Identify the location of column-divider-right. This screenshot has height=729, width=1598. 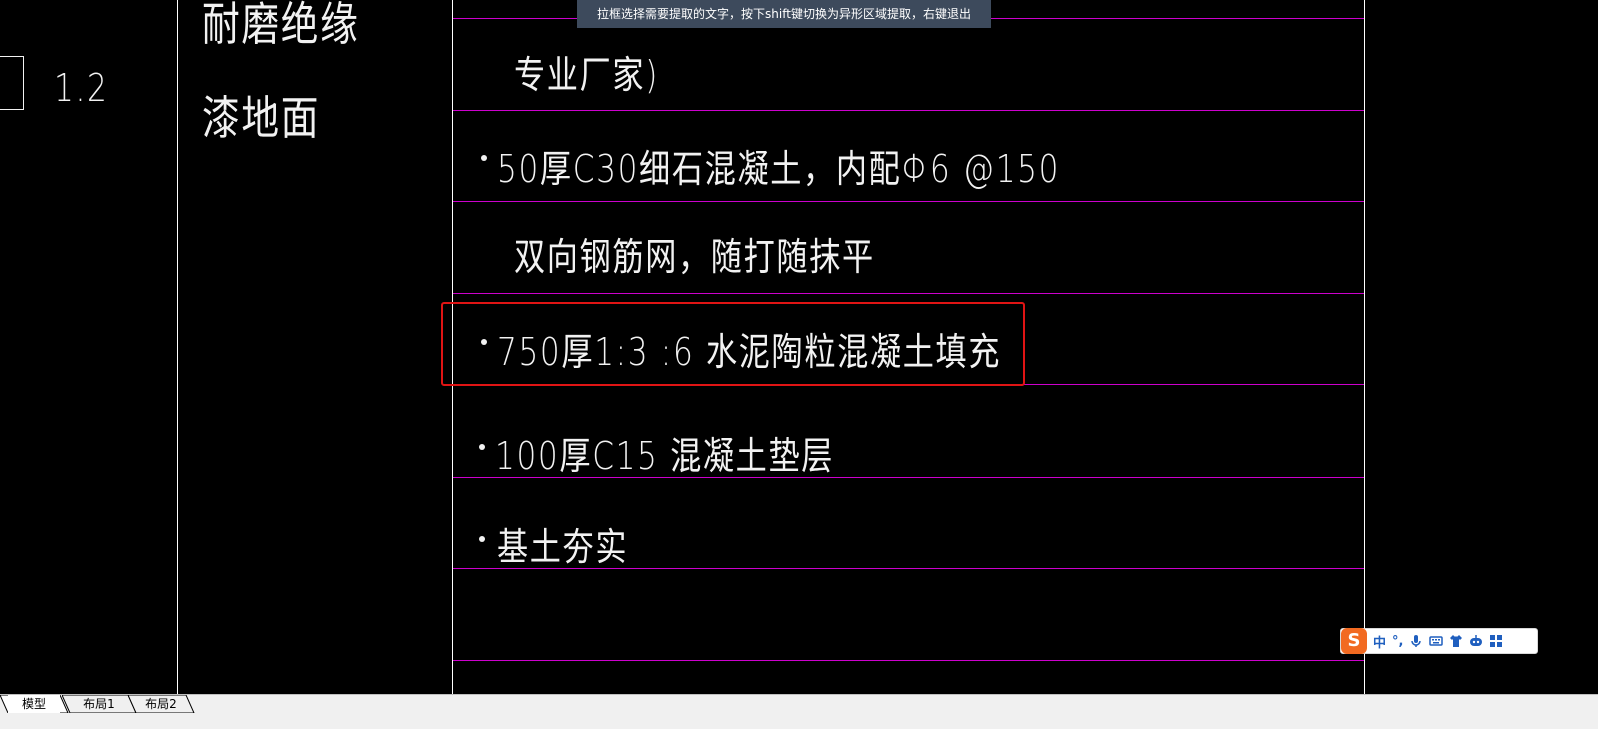
(1364, 347).